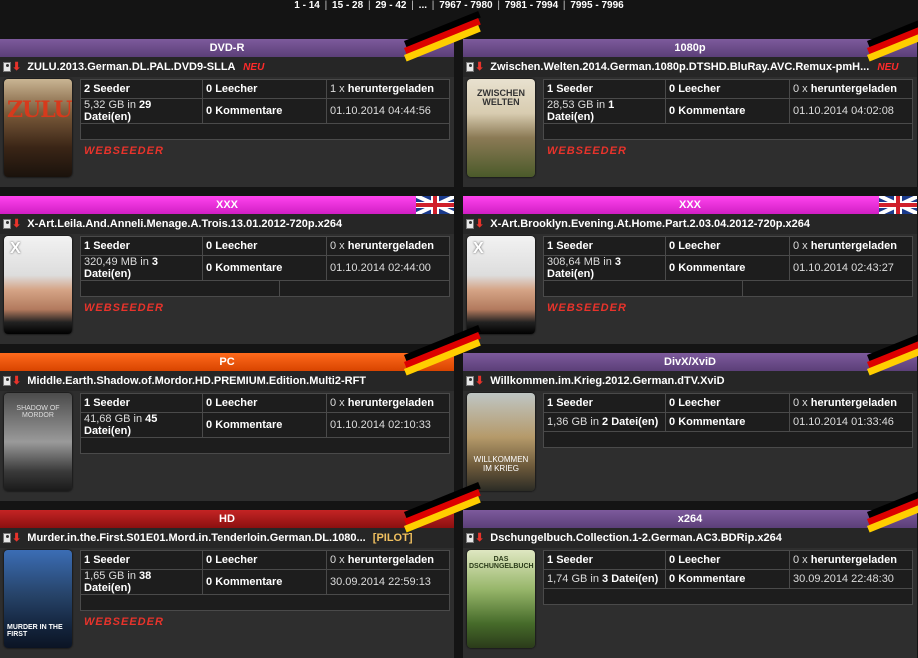 This screenshot has width=918, height=658. What do you see at coordinates (38, 442) in the screenshot?
I see `cover-image: SHADOW OF MORDOR` at bounding box center [38, 442].